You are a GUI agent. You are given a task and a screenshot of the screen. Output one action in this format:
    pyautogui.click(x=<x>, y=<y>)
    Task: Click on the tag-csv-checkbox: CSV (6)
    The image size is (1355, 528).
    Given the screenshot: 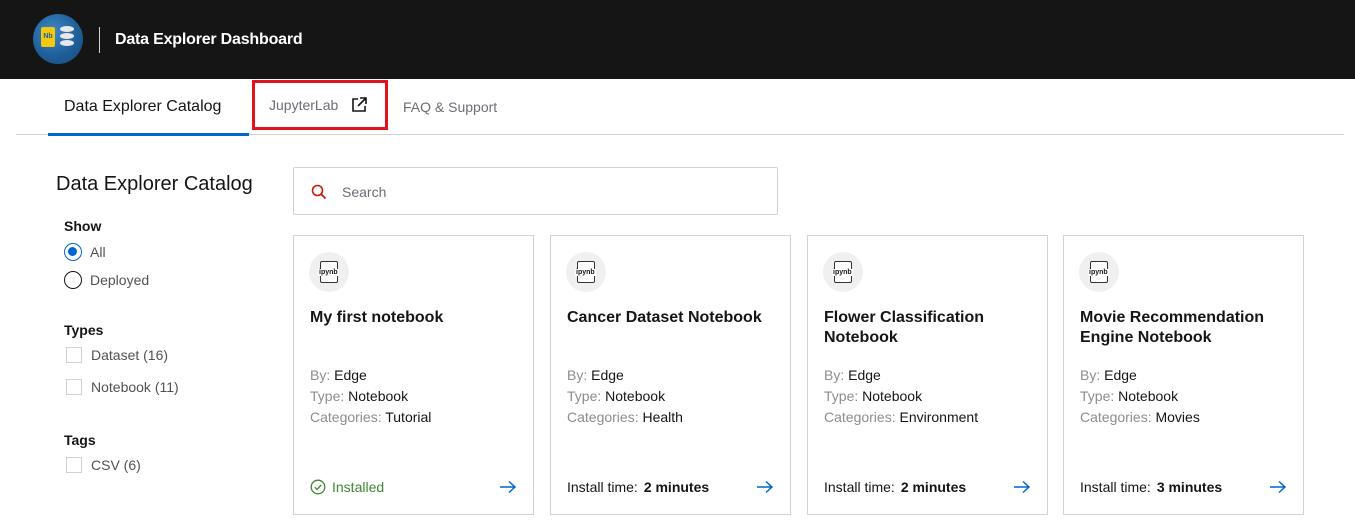 What is the action you would take?
    pyautogui.click(x=102, y=465)
    